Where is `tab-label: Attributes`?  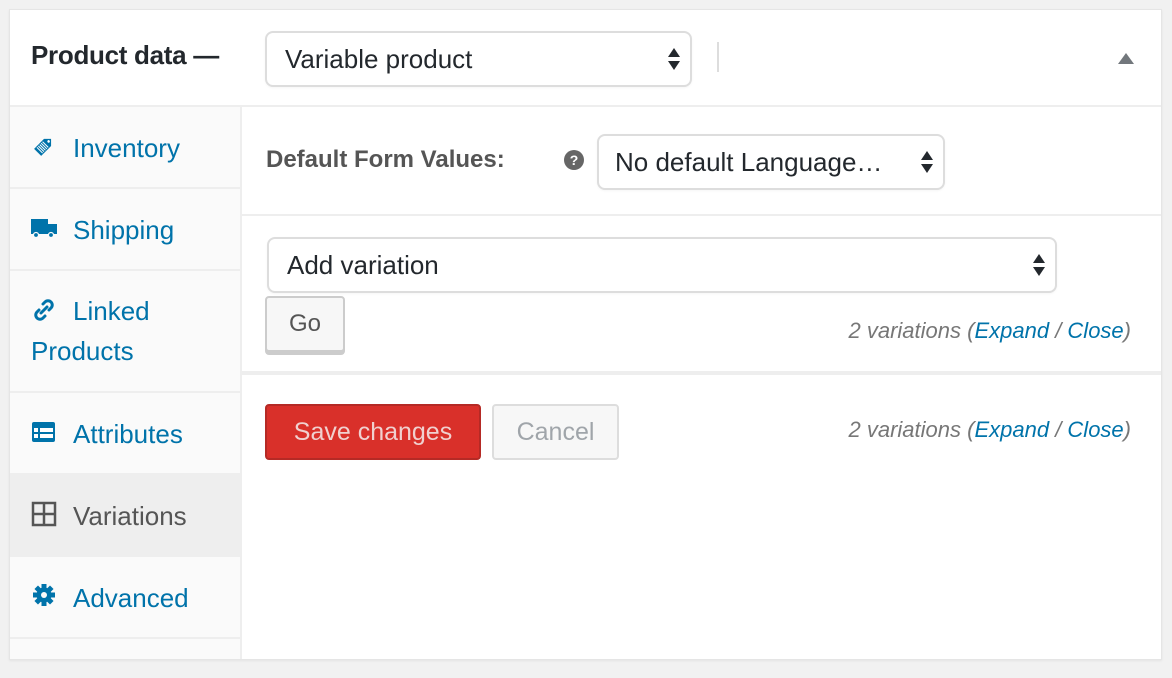
tab-label: Attributes is located at coordinates (128, 434).